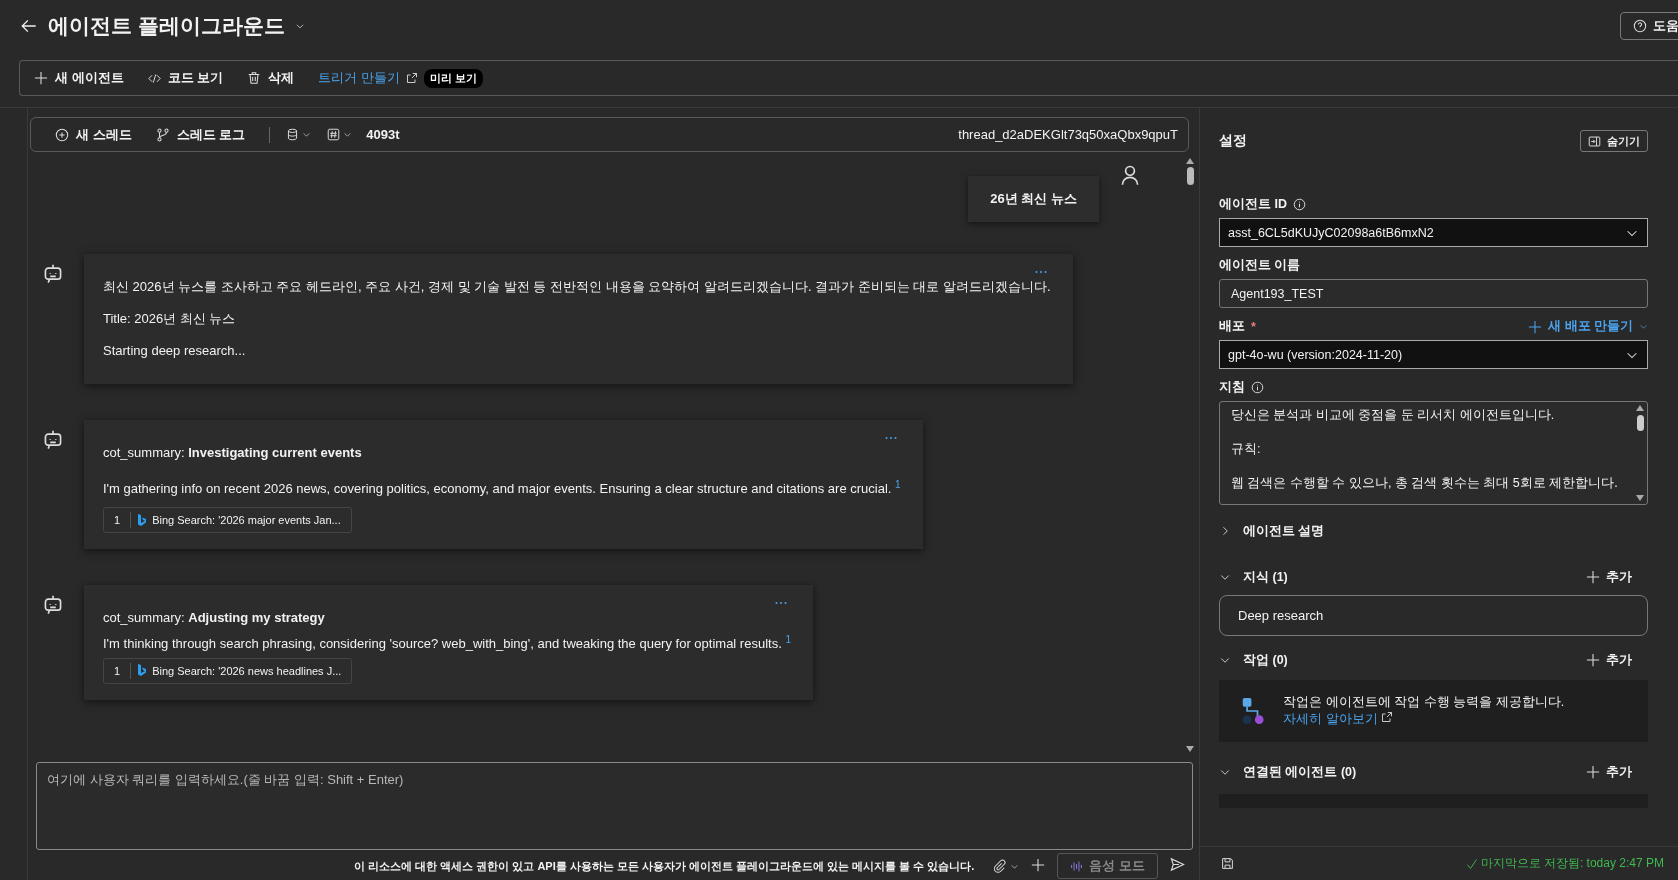  Describe the element at coordinates (1594, 141) in the screenshot. I see `collapse-panel-icon` at that location.